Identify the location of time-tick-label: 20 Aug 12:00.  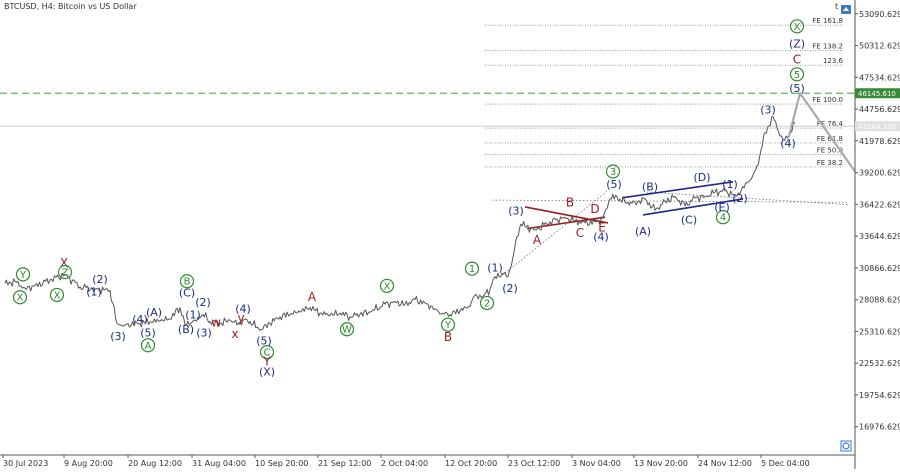
(155, 463).